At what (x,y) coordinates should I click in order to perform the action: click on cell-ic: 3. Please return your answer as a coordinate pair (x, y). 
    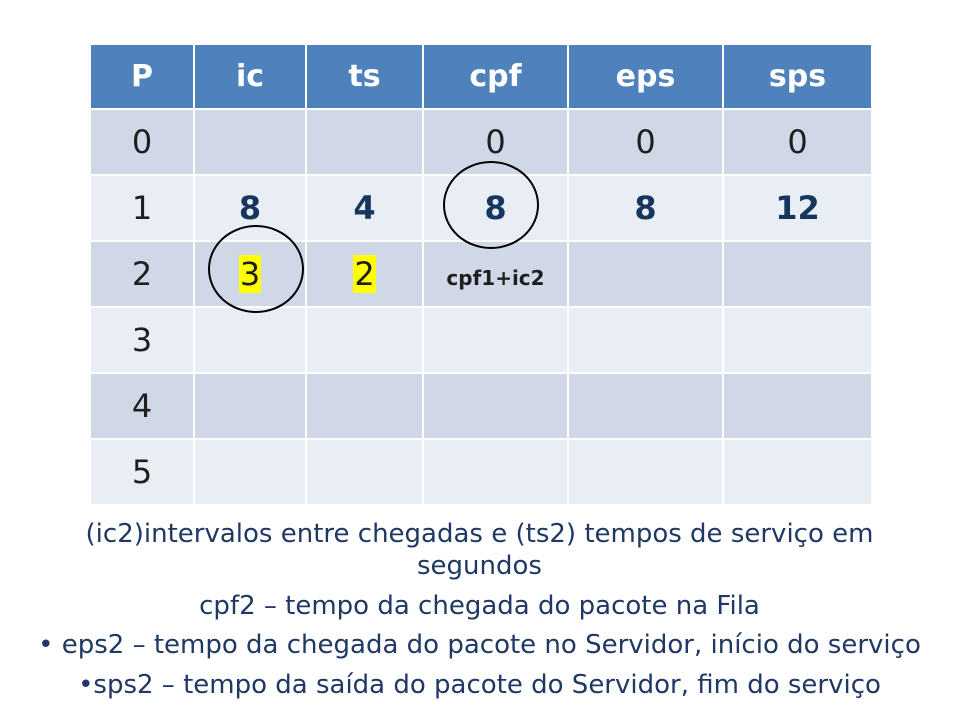
    Looking at the image, I should click on (250, 274).